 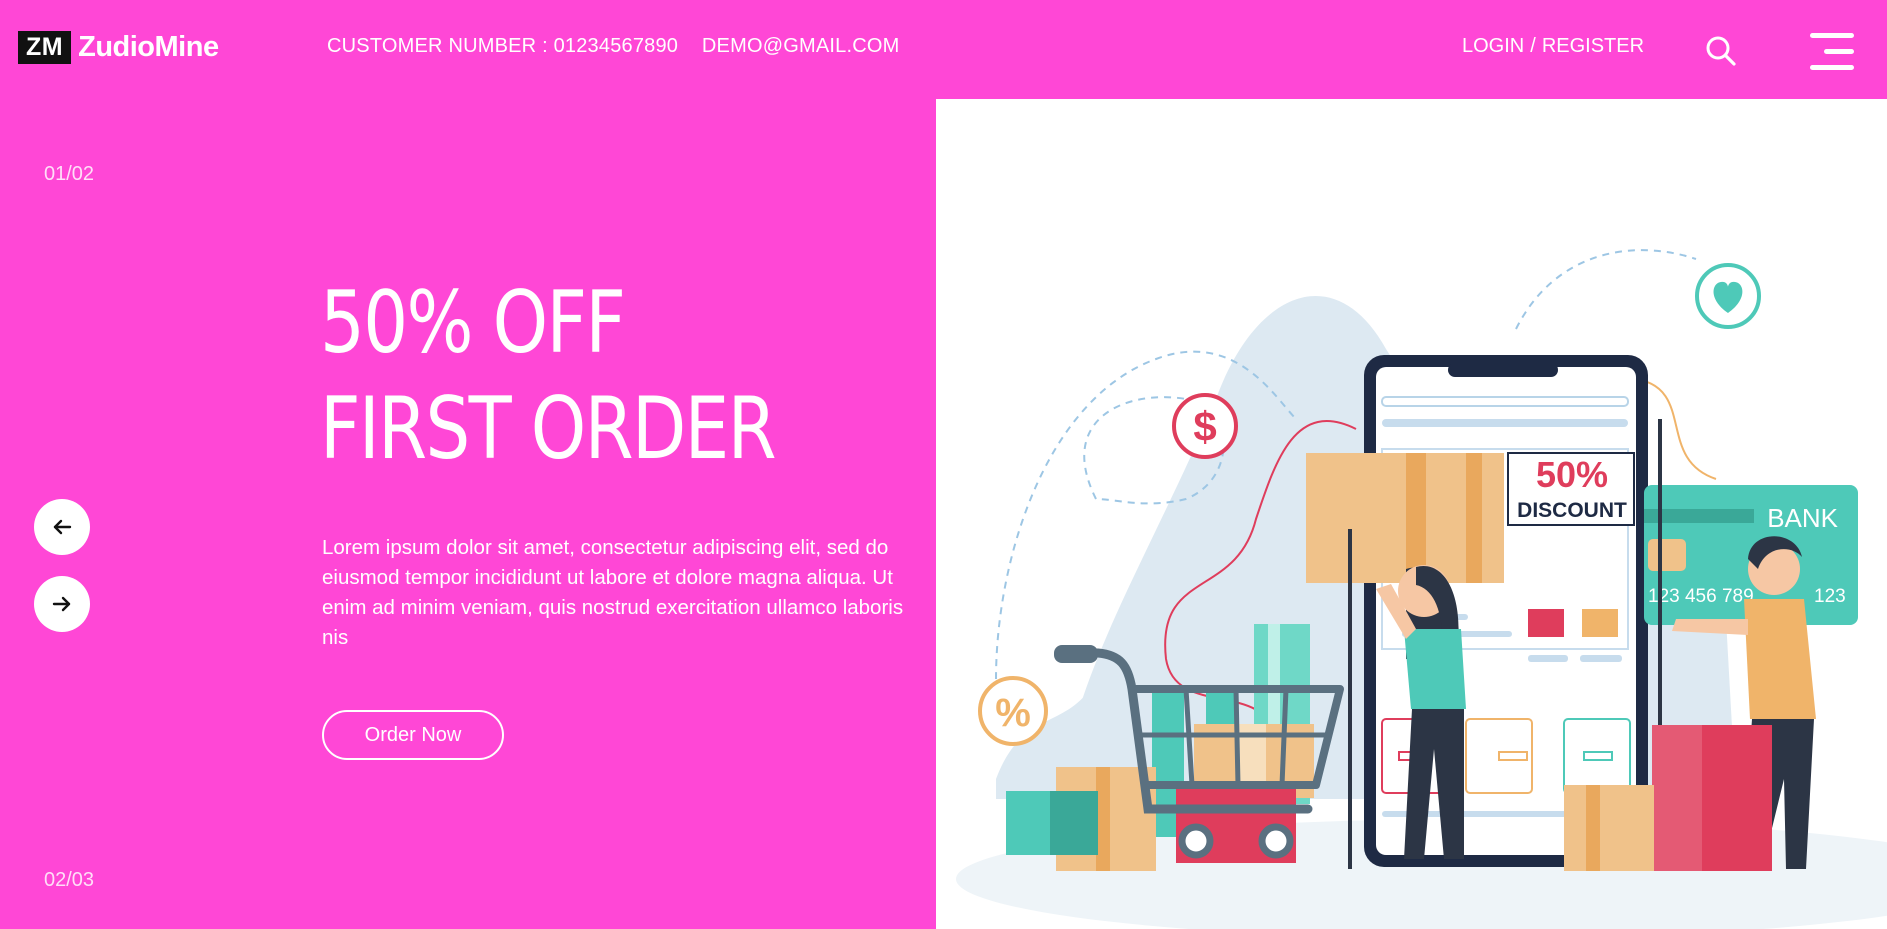 I want to click on percent-icon: %, so click(x=1013, y=711).